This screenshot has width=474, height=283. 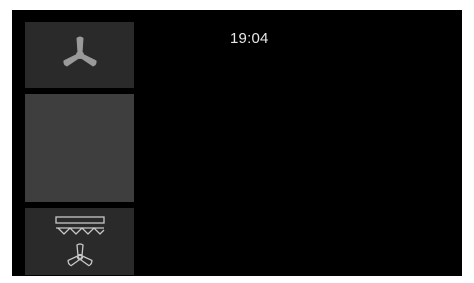 I want to click on ceiling-vent-fan-icon, so click(x=79, y=240).